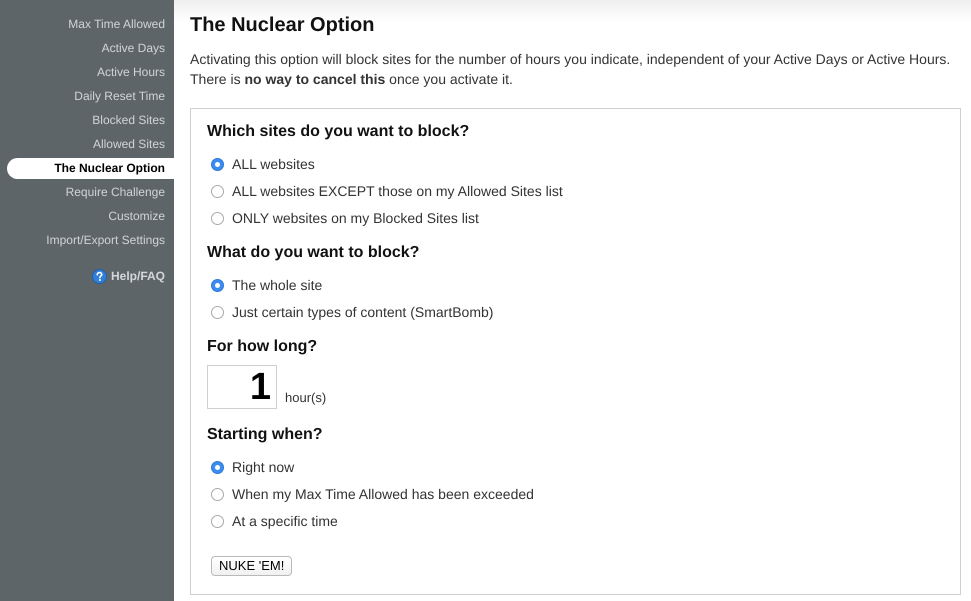  Describe the element at coordinates (273, 164) in the screenshot. I see `radio-label: ALL websites` at that location.